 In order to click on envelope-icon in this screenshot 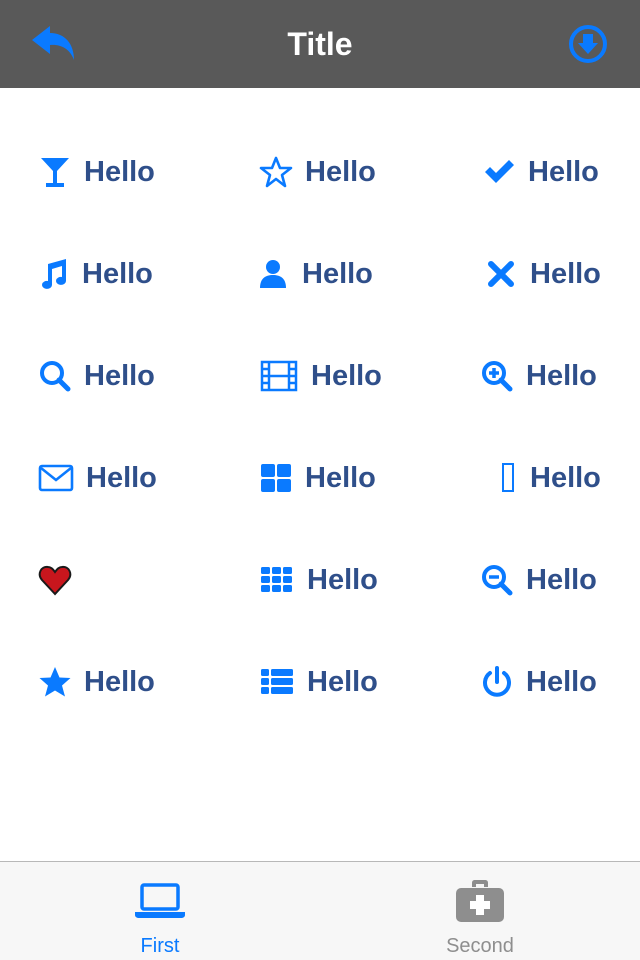, I will do `click(56, 478)`.